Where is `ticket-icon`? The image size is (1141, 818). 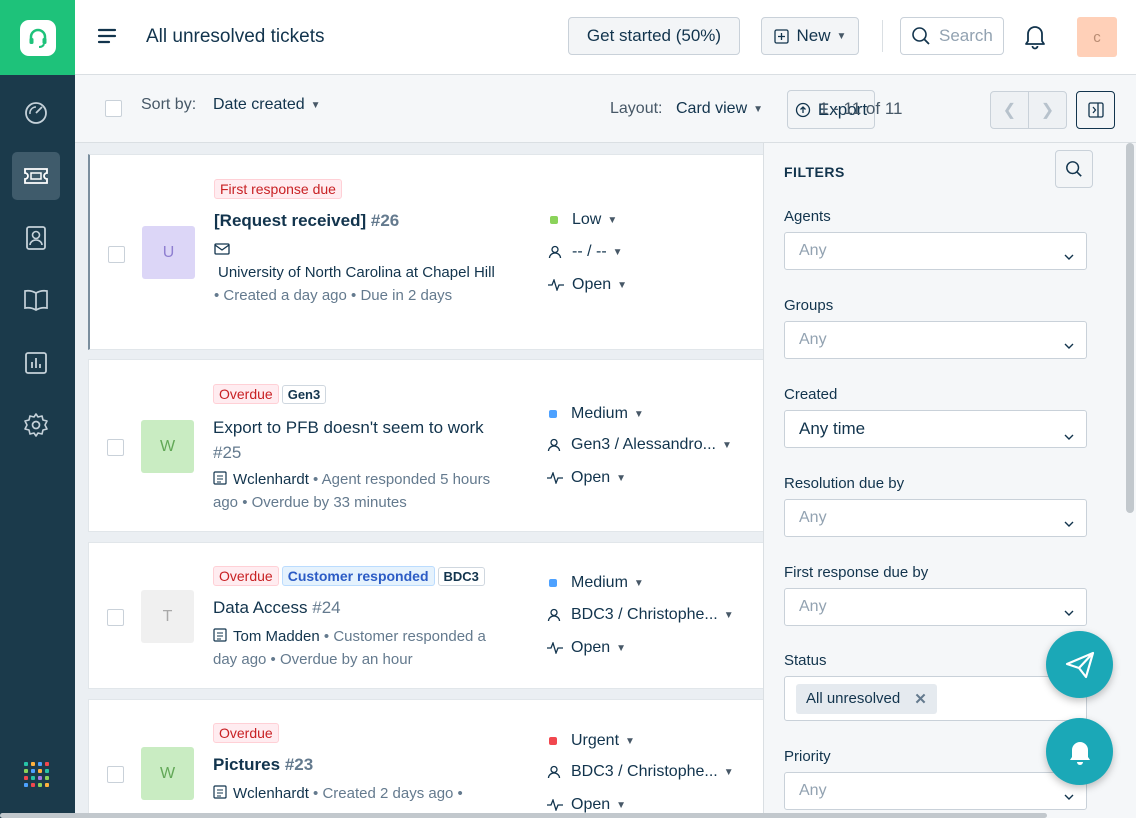
ticket-icon is located at coordinates (36, 176).